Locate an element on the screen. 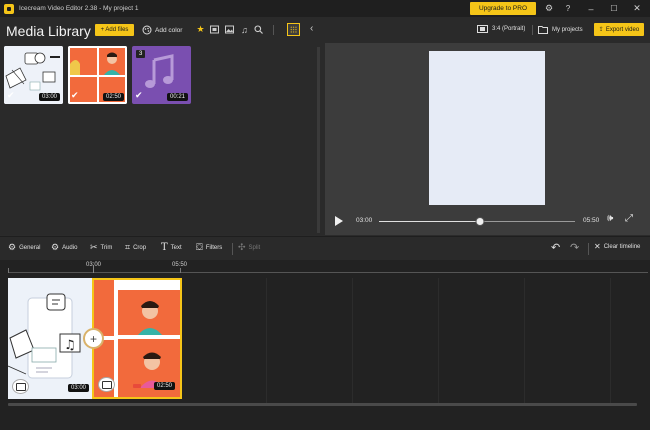 Image resolution: width=650 pixels, height=430 pixels. filters-tool: ⛋ Filters is located at coordinates (209, 247).